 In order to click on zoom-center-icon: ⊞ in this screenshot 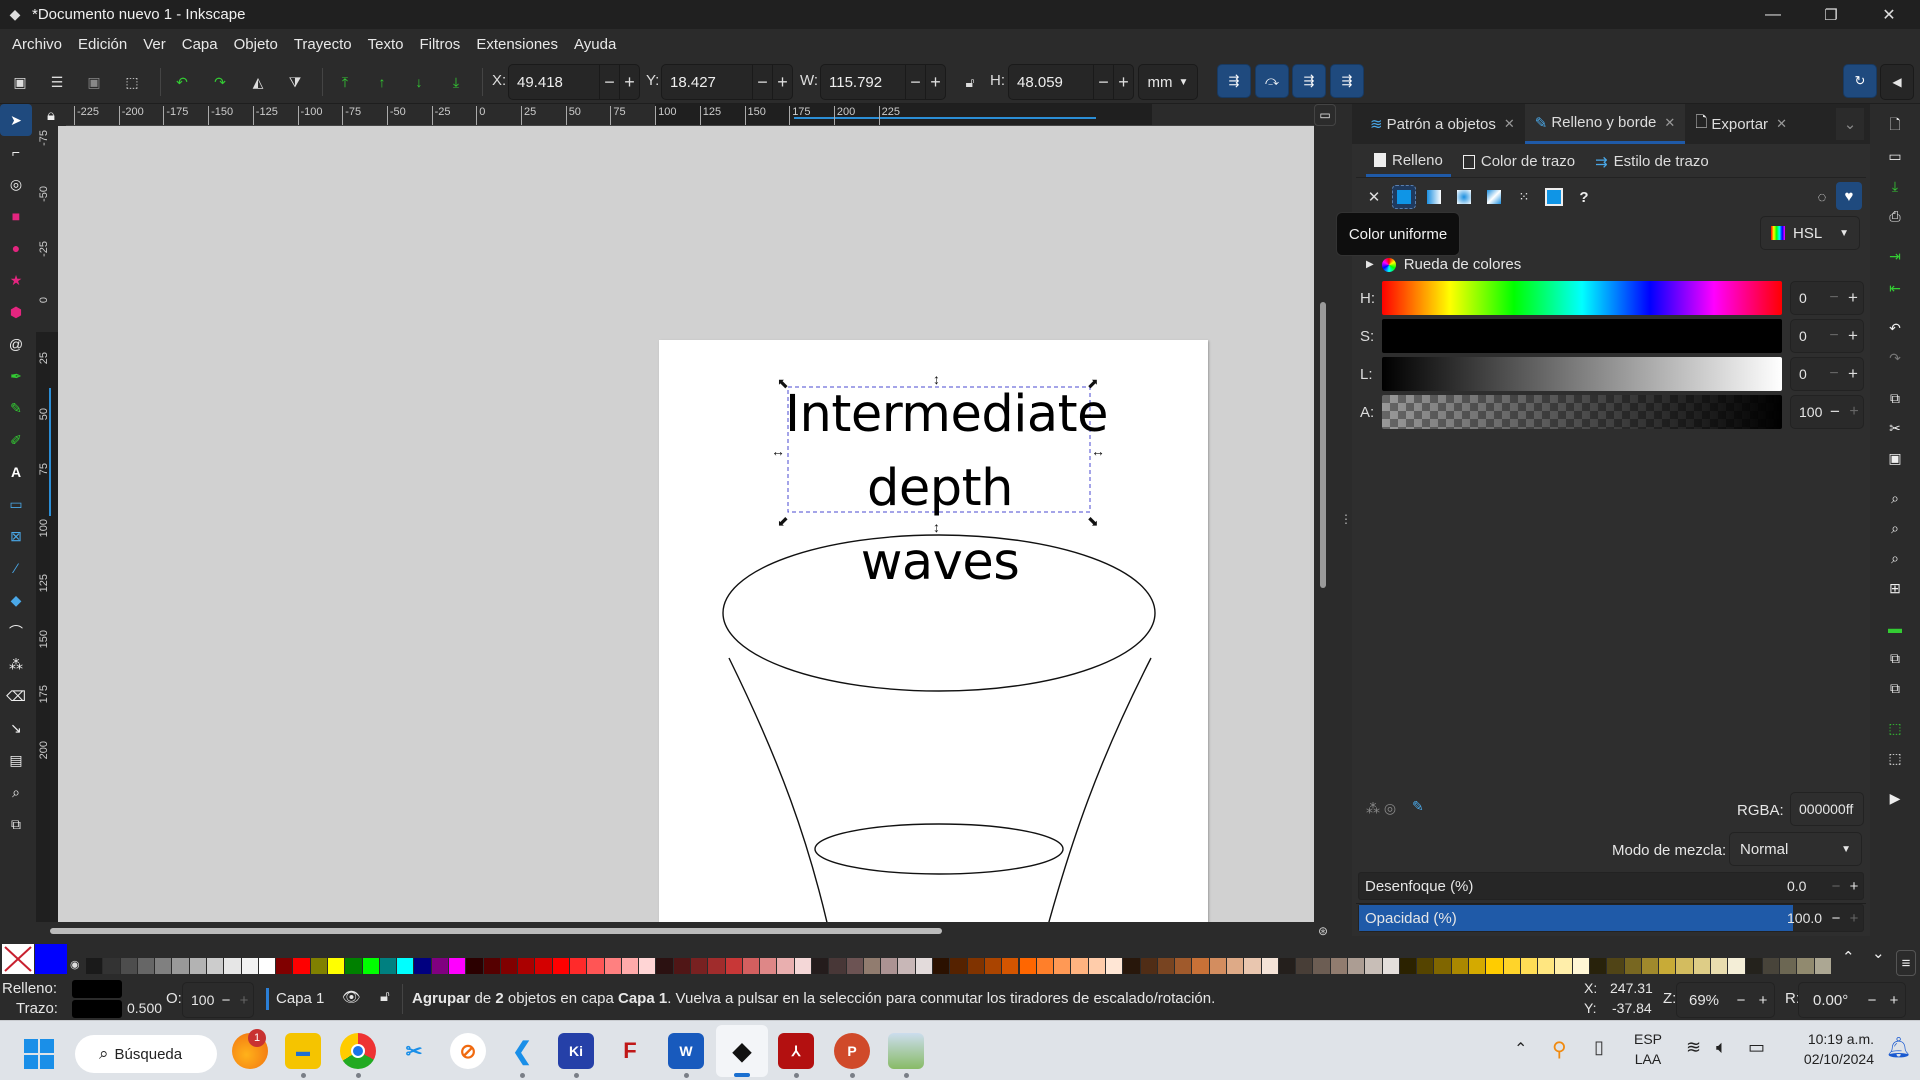, I will do `click(1895, 588)`.